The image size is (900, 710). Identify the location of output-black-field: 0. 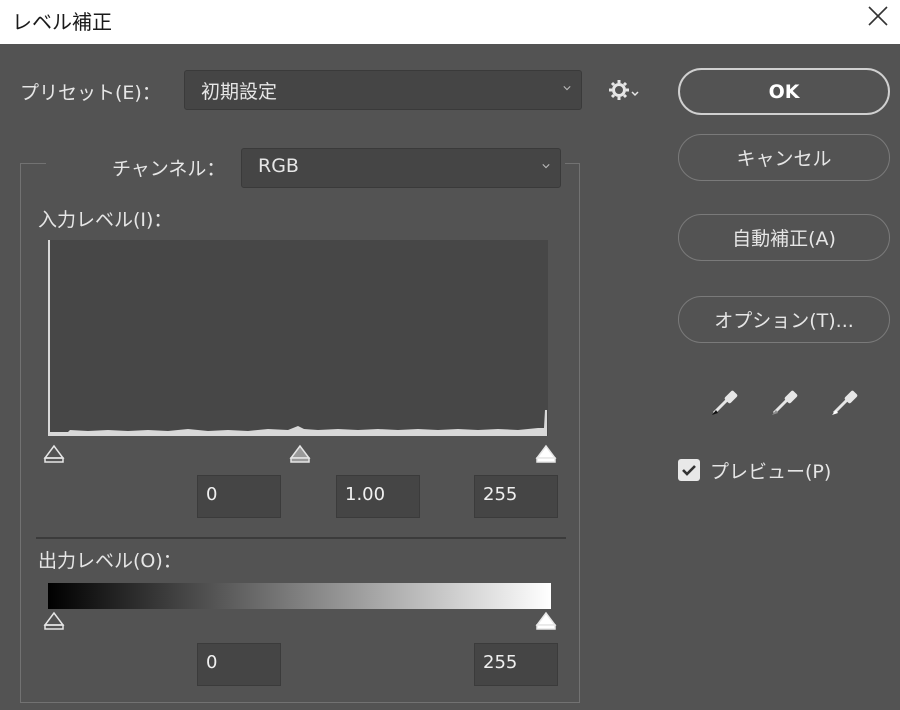
(239, 664).